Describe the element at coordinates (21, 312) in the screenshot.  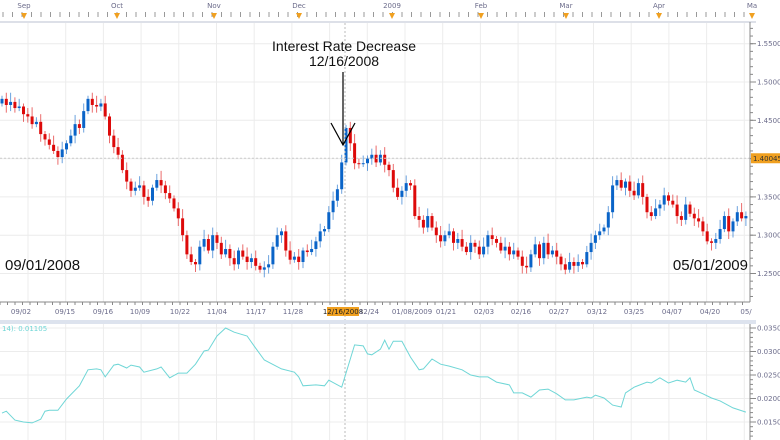
I see `time-tick-label: 09/02` at that location.